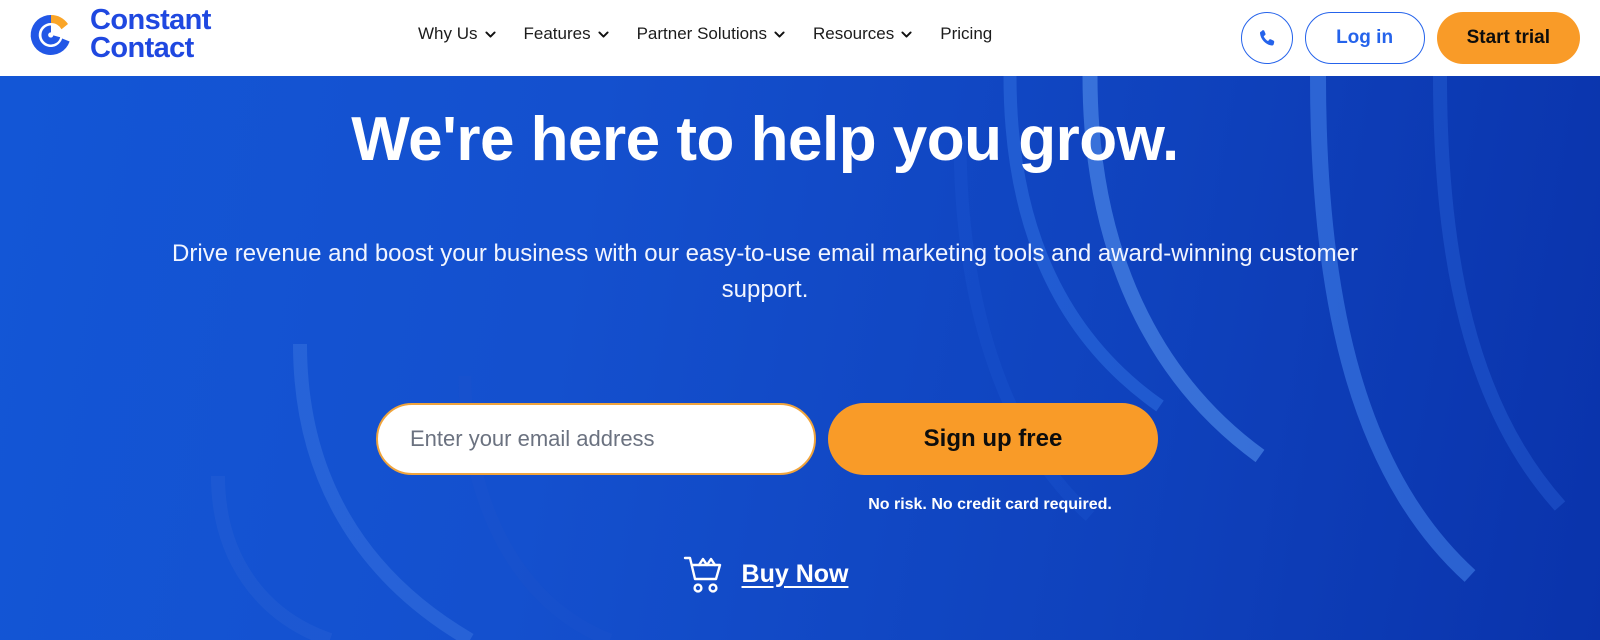  I want to click on buy-now-link: Buy Now, so click(765, 574).